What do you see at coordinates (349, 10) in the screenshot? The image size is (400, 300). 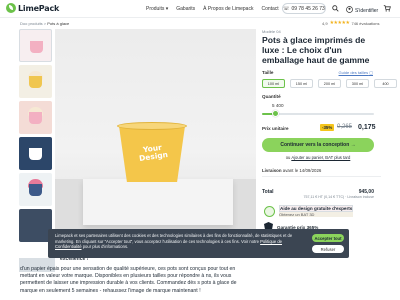 I see `user-icon` at bounding box center [349, 10].